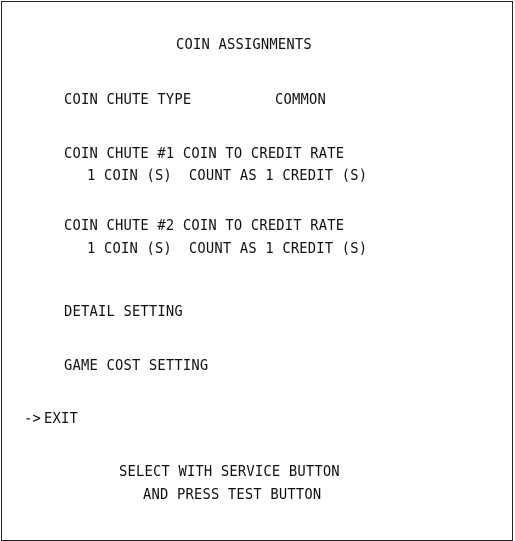 Image resolution: width=515 pixels, height=541 pixels. What do you see at coordinates (32, 418) in the screenshot?
I see `selection-cursor: ->` at bounding box center [32, 418].